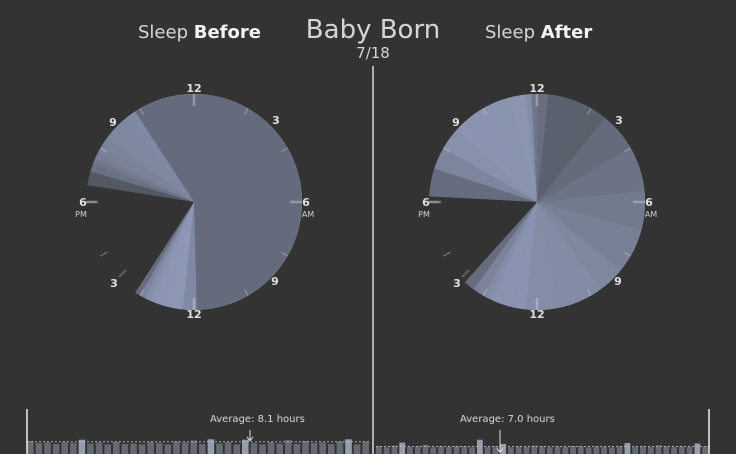 The width and height of the screenshot is (736, 454). What do you see at coordinates (510, 32) in the screenshot?
I see `after-title-word: Sleep` at bounding box center [510, 32].